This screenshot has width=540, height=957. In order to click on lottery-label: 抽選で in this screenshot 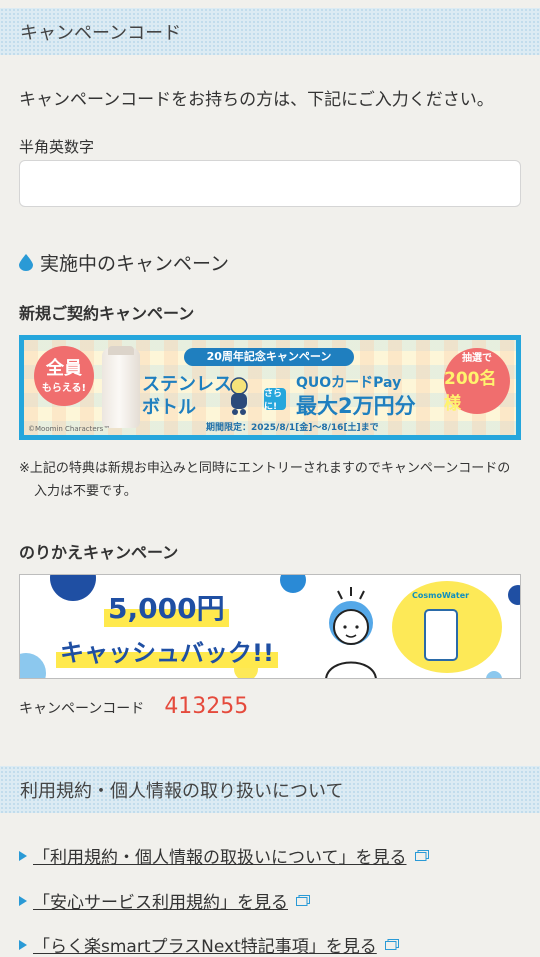, I will do `click(477, 358)`.